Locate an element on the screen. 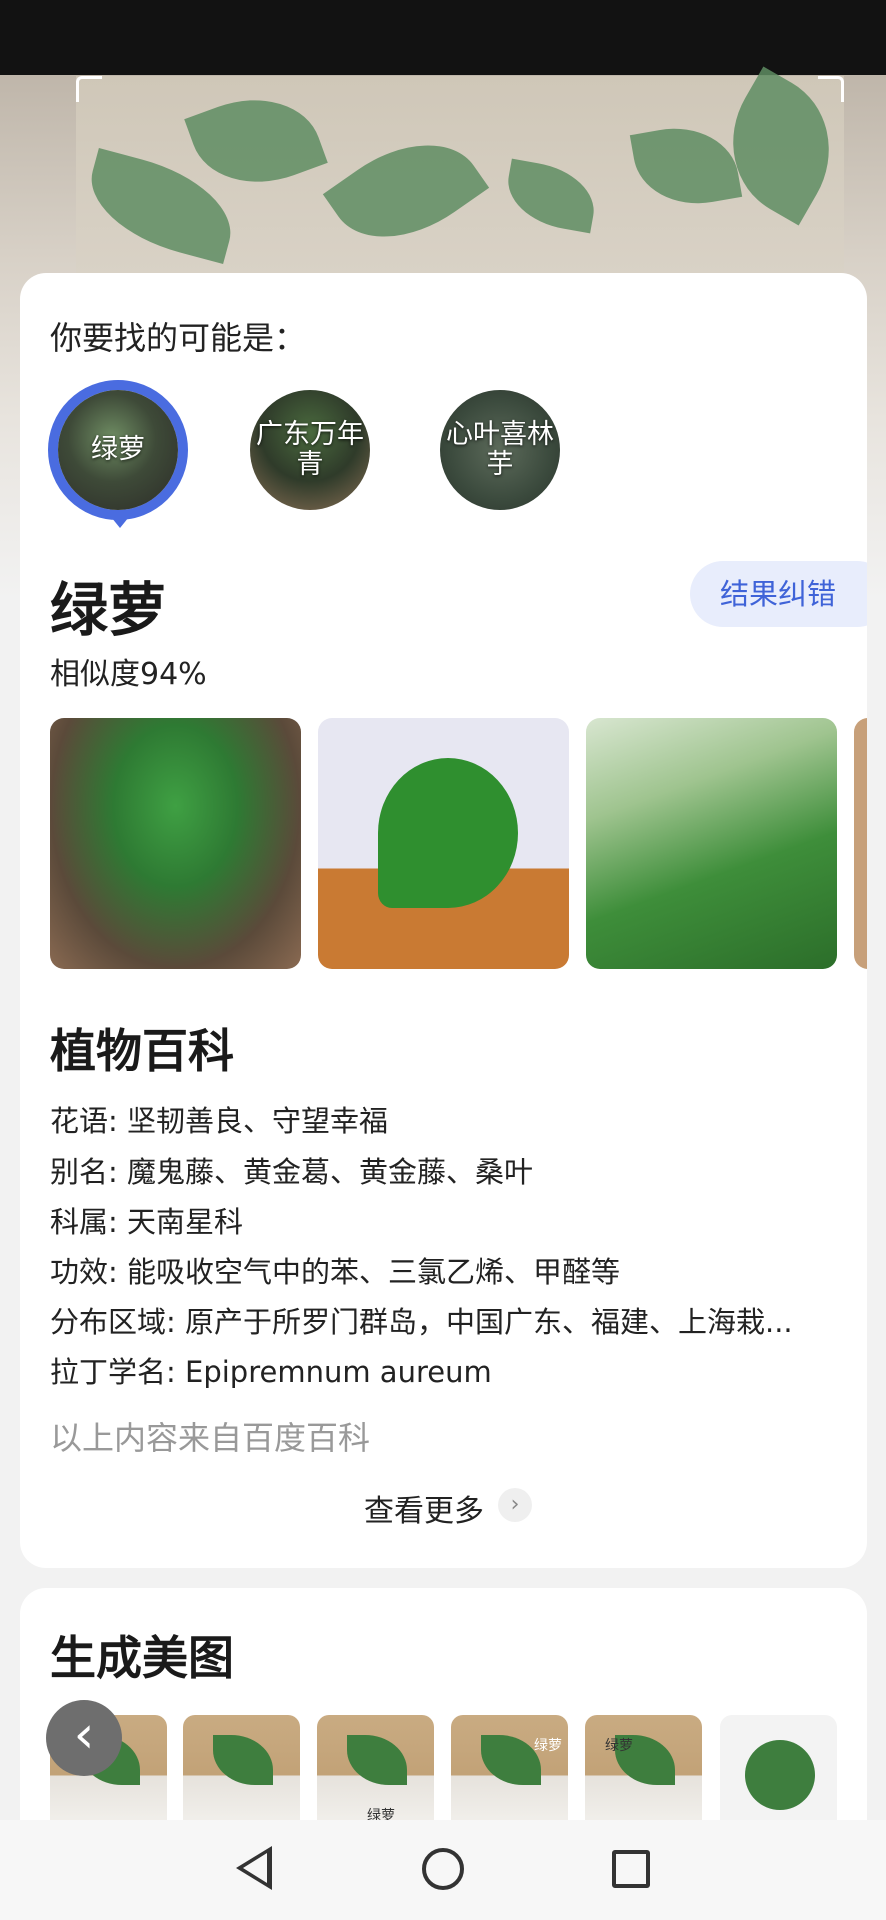 The height and width of the screenshot is (1920, 886). source-note: 以上内容来自百度百科 is located at coordinates (210, 1438).